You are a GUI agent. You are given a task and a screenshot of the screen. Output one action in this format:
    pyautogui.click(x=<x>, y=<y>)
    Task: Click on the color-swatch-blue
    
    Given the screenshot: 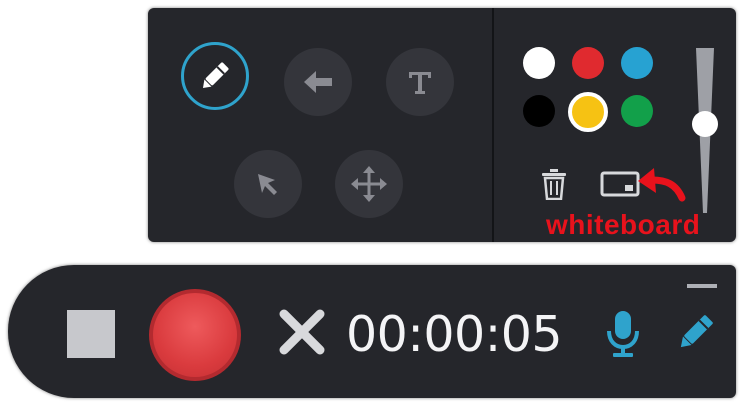 What is the action you would take?
    pyautogui.click(x=637, y=63)
    